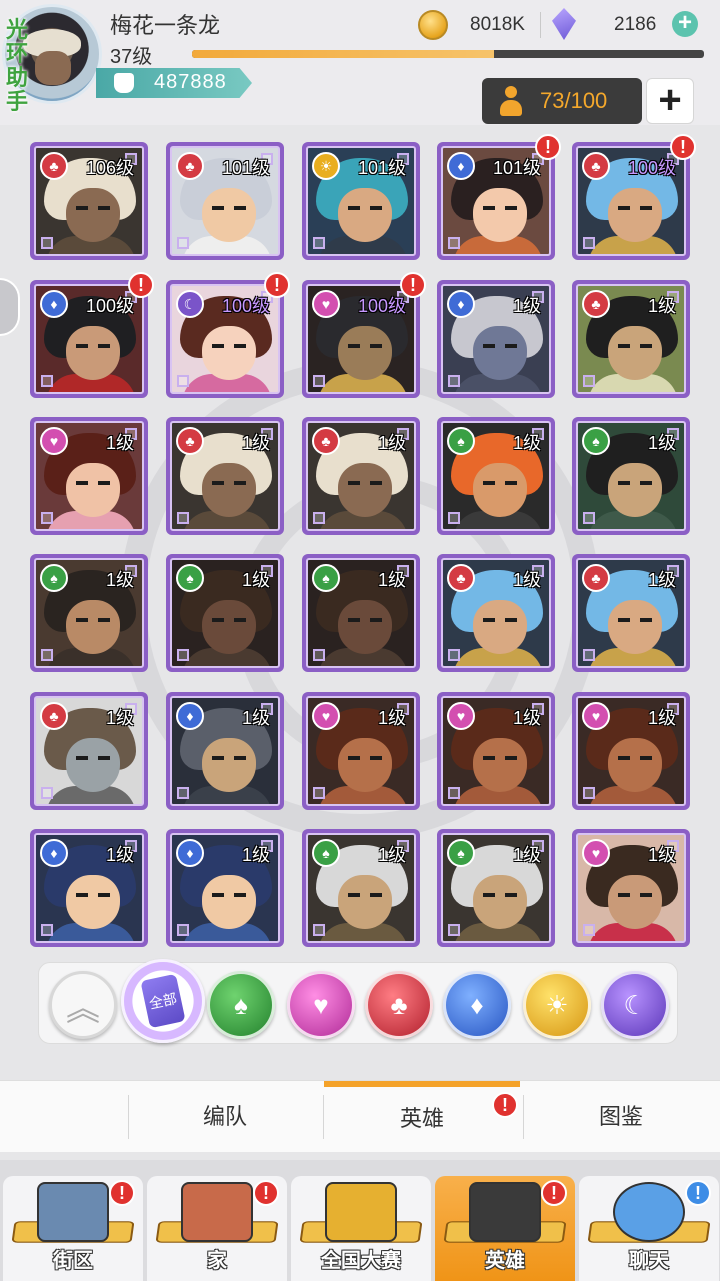  I want to click on hero-level: 106级, so click(109, 168).